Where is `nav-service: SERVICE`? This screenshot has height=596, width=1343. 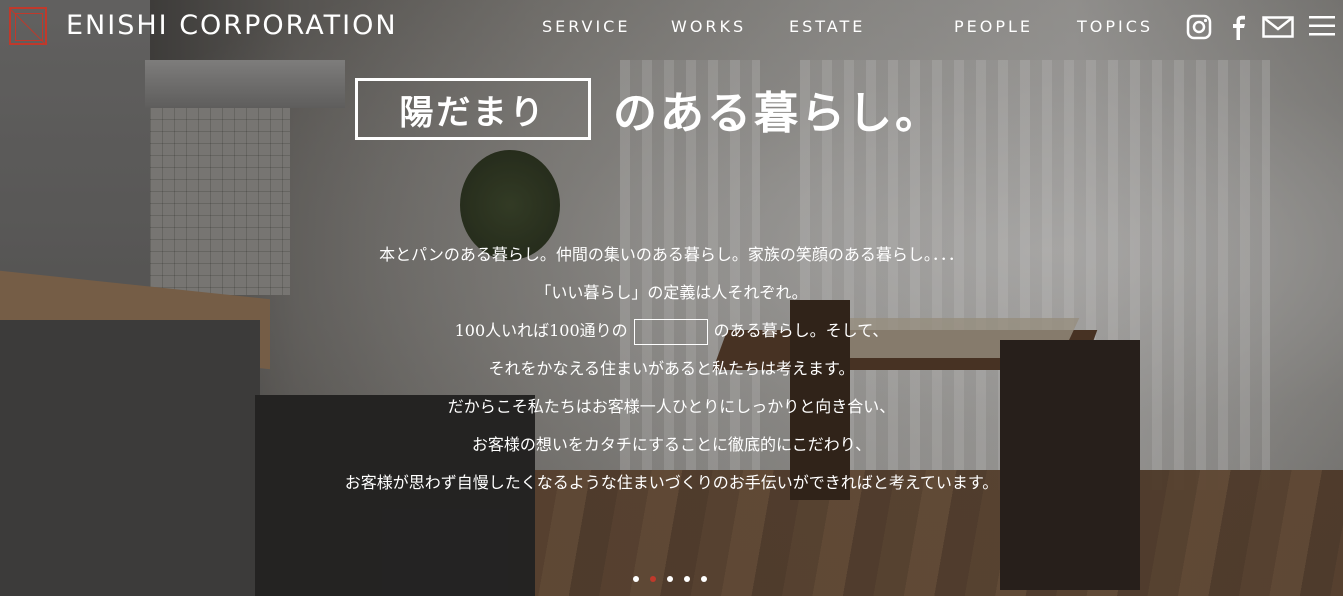
nav-service: SERVICE is located at coordinates (586, 26).